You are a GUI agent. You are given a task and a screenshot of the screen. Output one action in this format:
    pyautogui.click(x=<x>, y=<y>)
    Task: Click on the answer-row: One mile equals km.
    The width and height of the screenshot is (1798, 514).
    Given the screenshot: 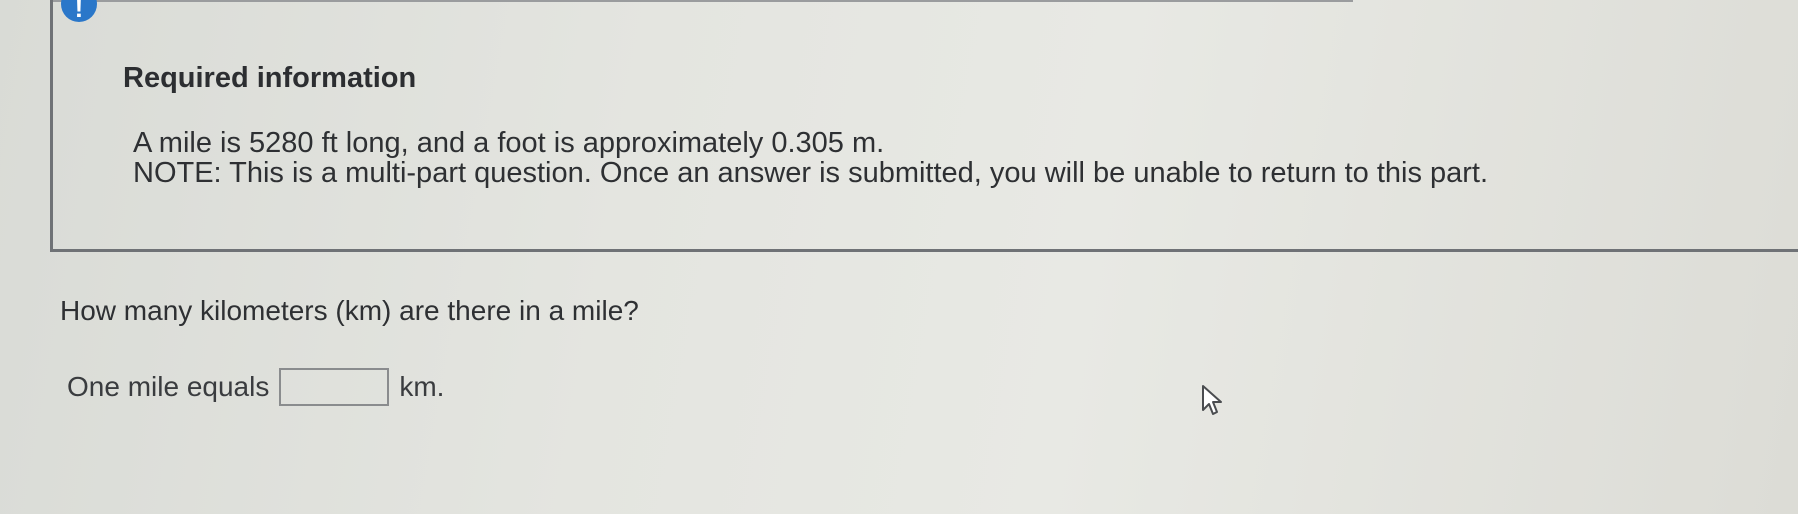 What is the action you would take?
    pyautogui.click(x=255, y=387)
    